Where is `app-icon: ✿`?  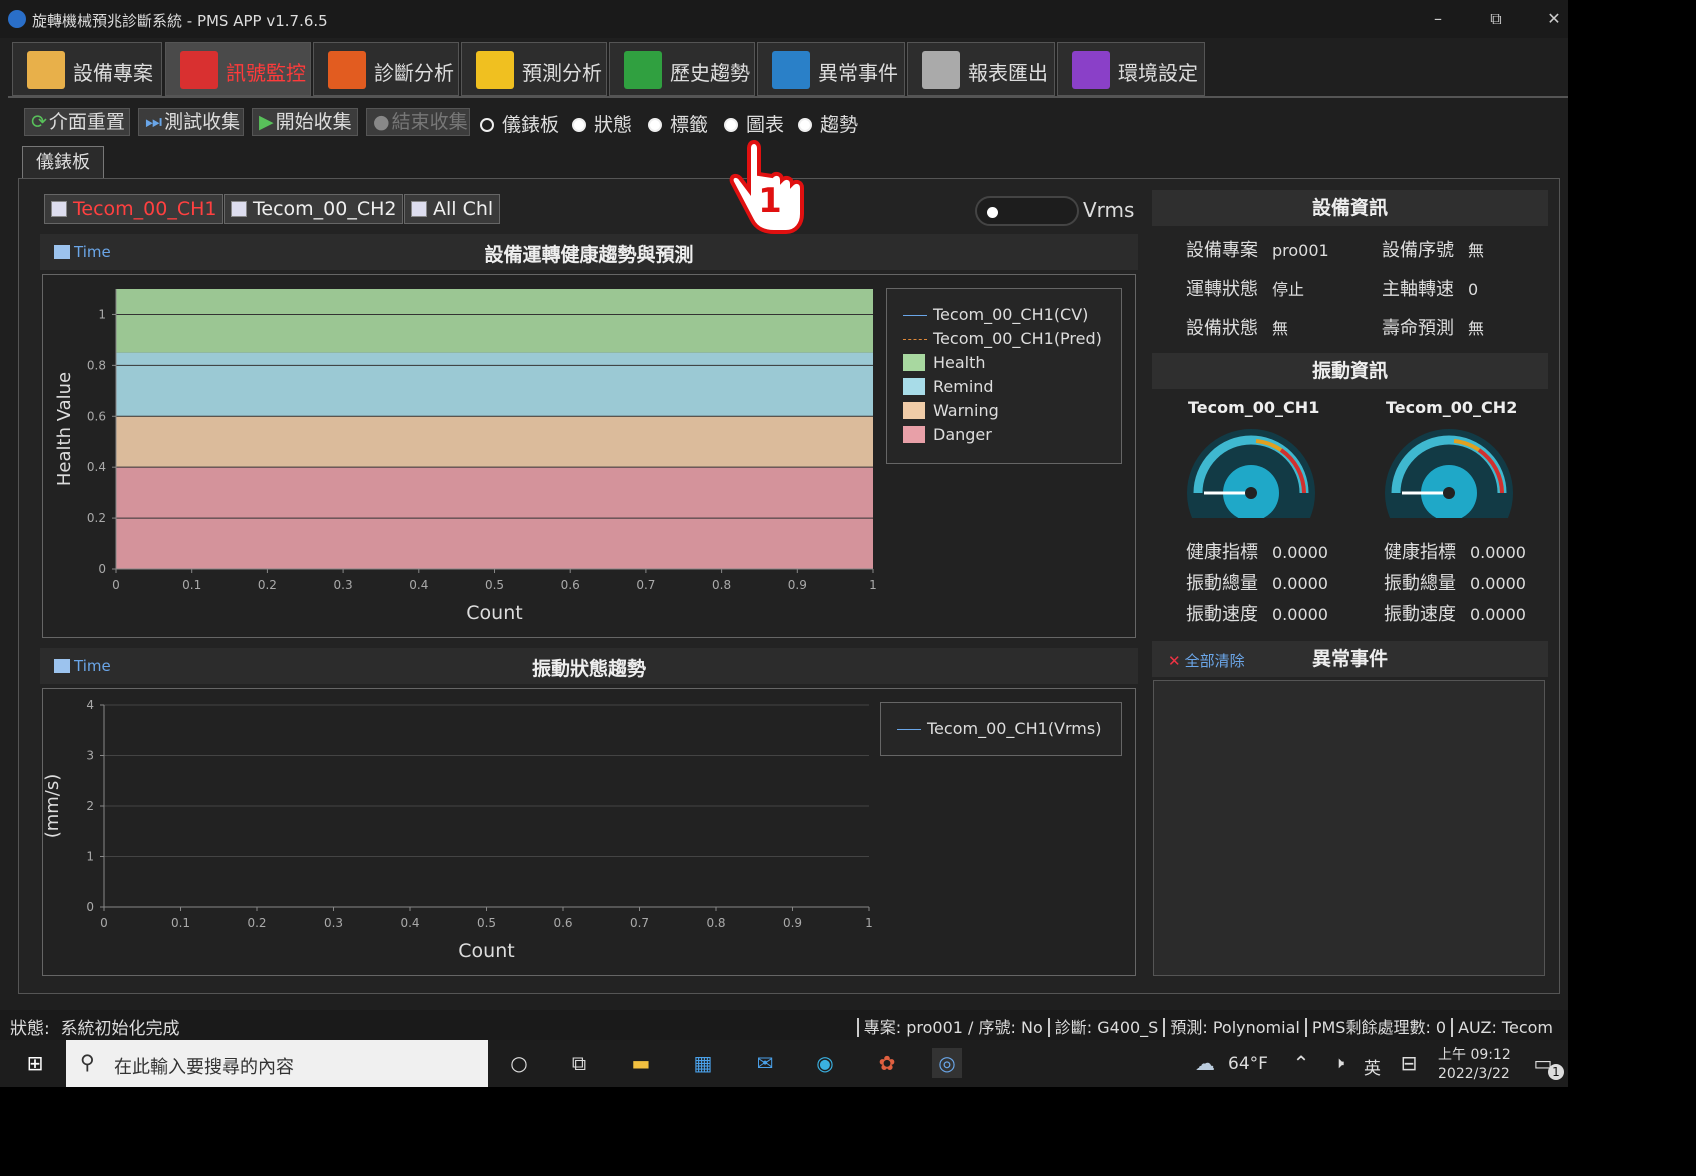
app-icon: ✿ is located at coordinates (887, 1063).